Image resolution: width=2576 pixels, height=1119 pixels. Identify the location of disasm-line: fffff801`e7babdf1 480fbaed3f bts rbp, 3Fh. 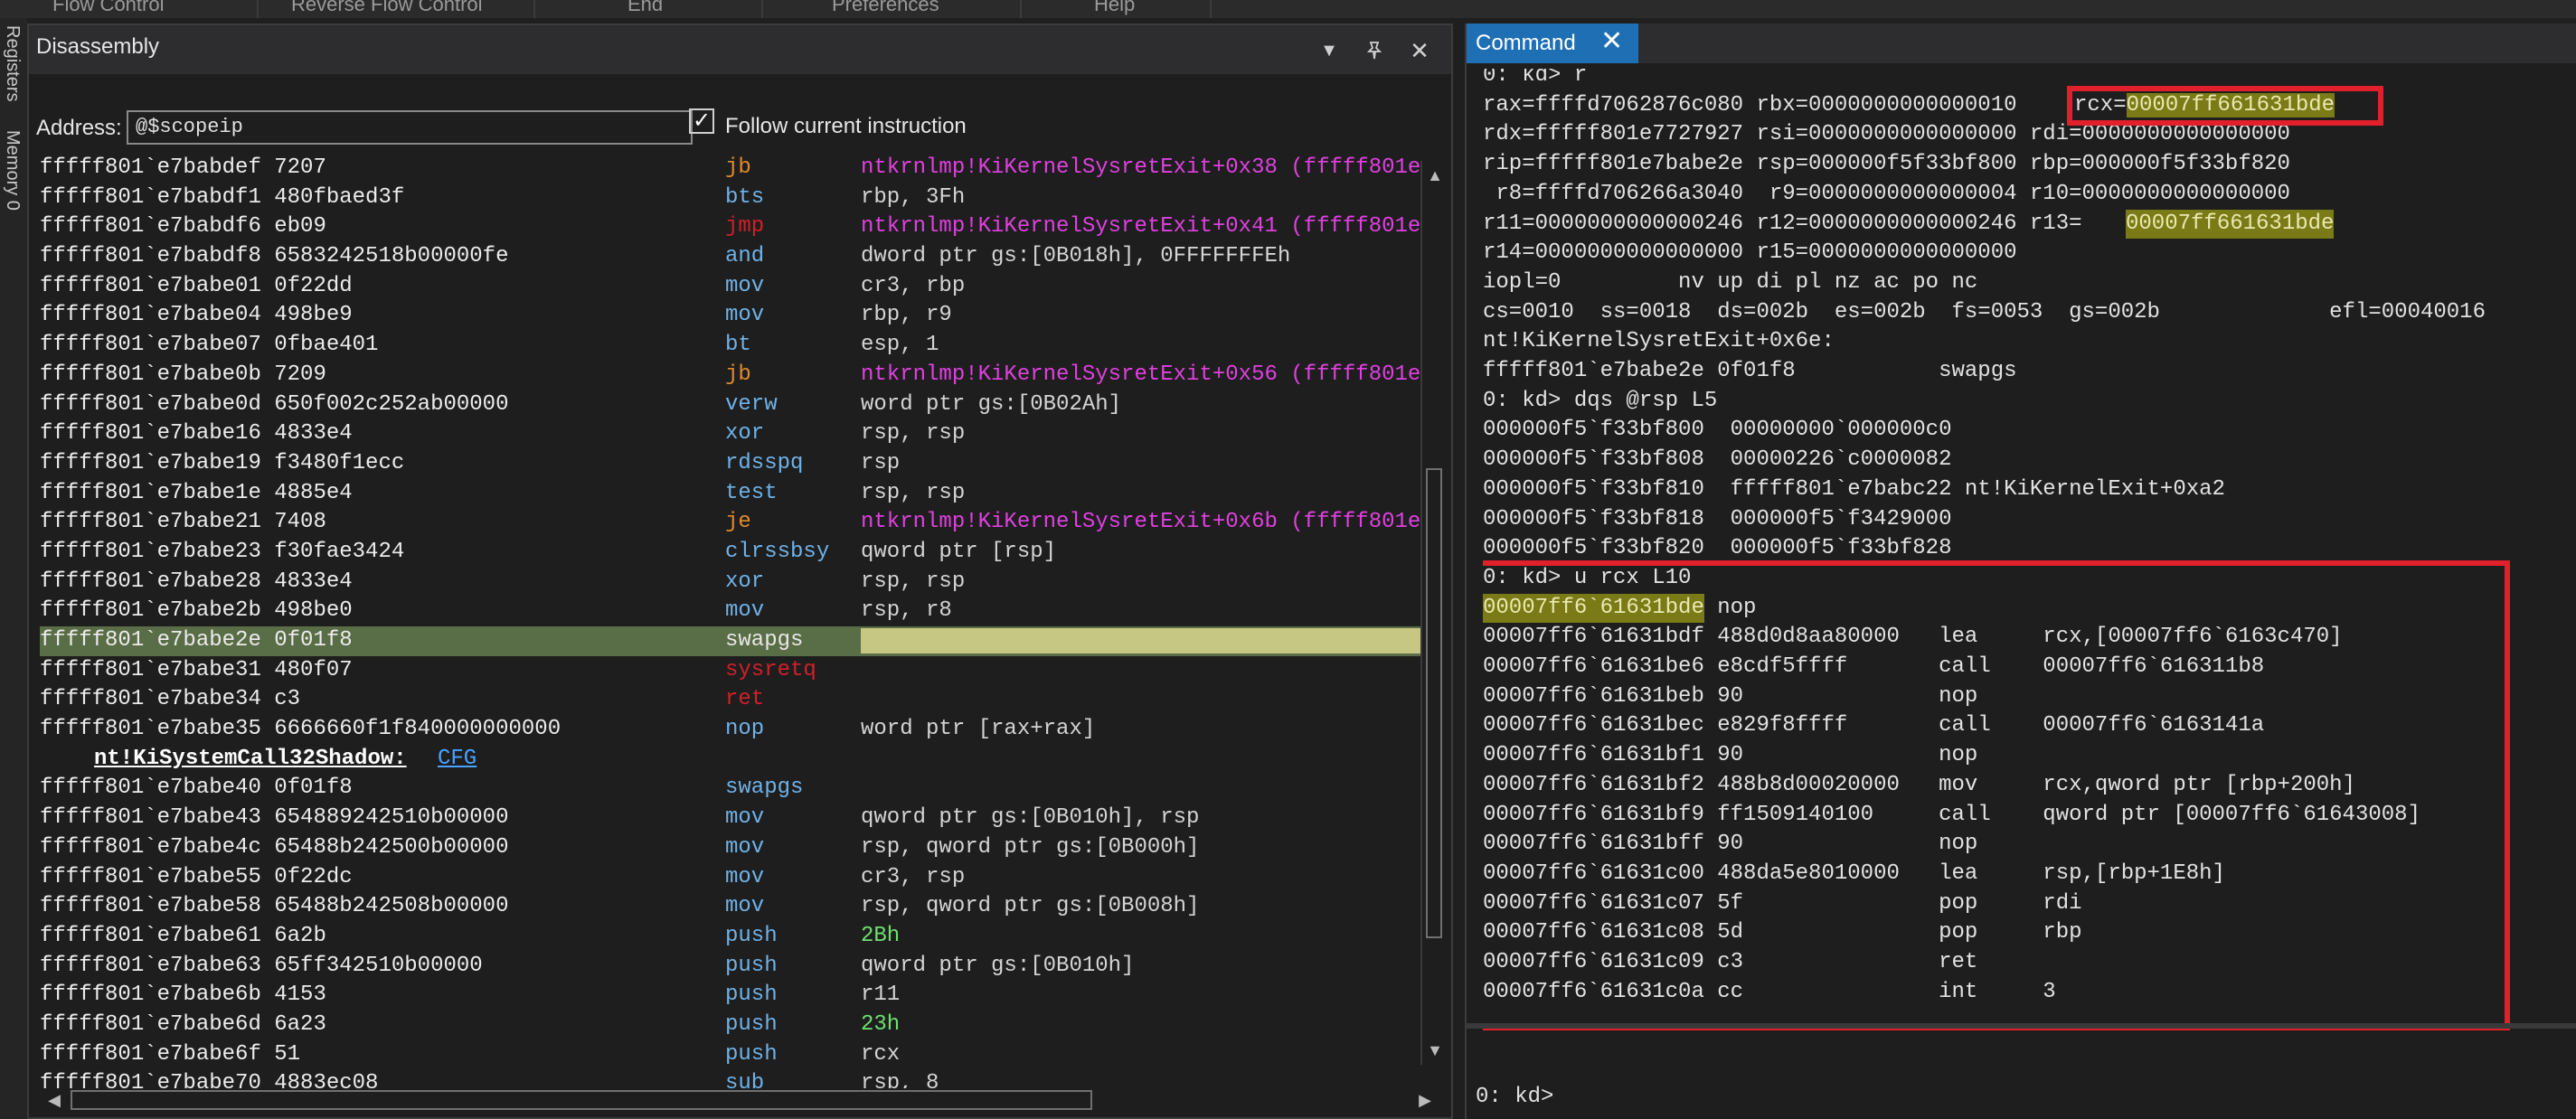
(736, 198).